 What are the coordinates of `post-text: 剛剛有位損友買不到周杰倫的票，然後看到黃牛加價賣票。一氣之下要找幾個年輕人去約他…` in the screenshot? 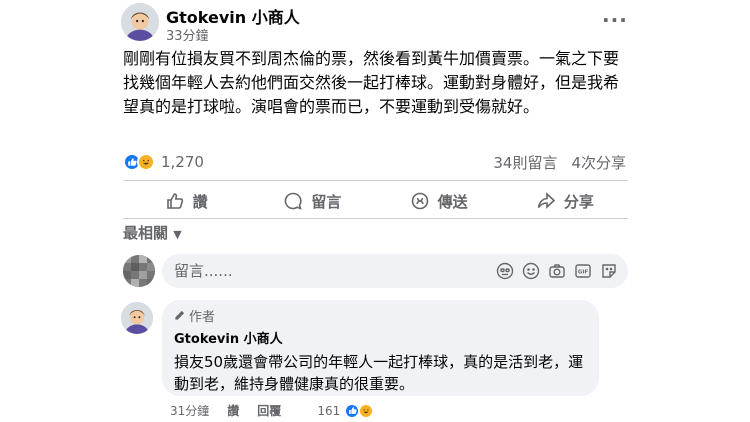 It's located at (371, 82).